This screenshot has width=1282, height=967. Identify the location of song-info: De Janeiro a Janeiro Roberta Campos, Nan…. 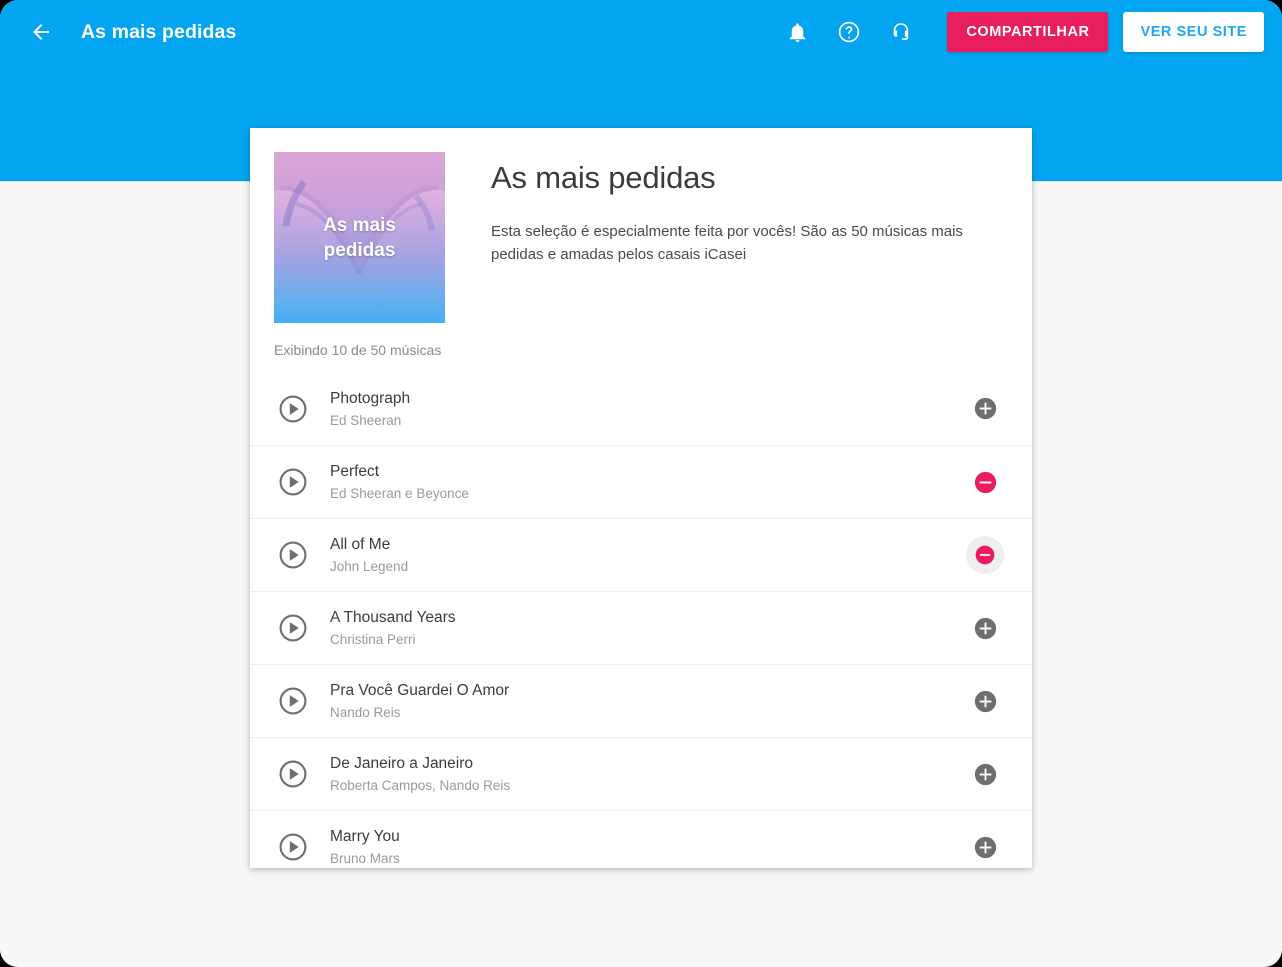
(639, 774).